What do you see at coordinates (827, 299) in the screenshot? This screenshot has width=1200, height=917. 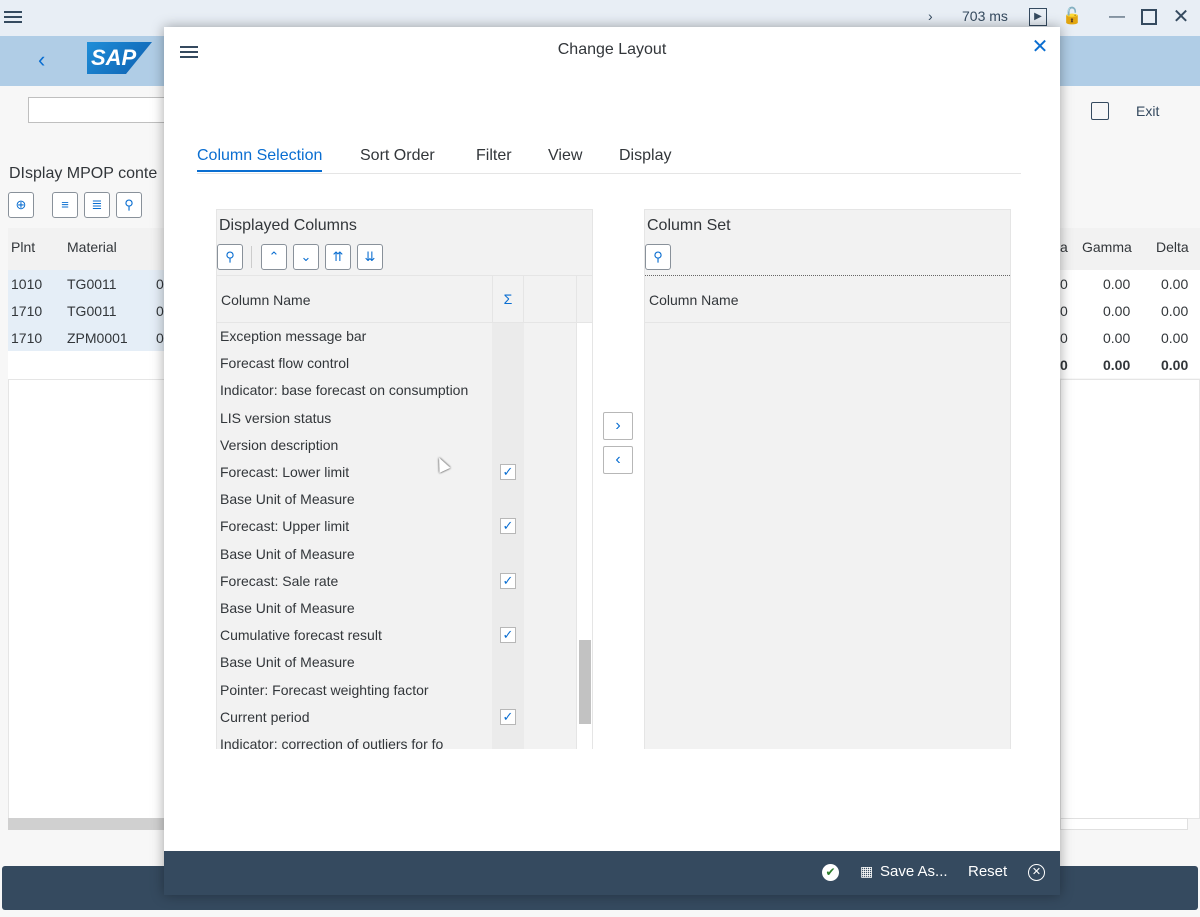 I see `grid-header: Column Name` at bounding box center [827, 299].